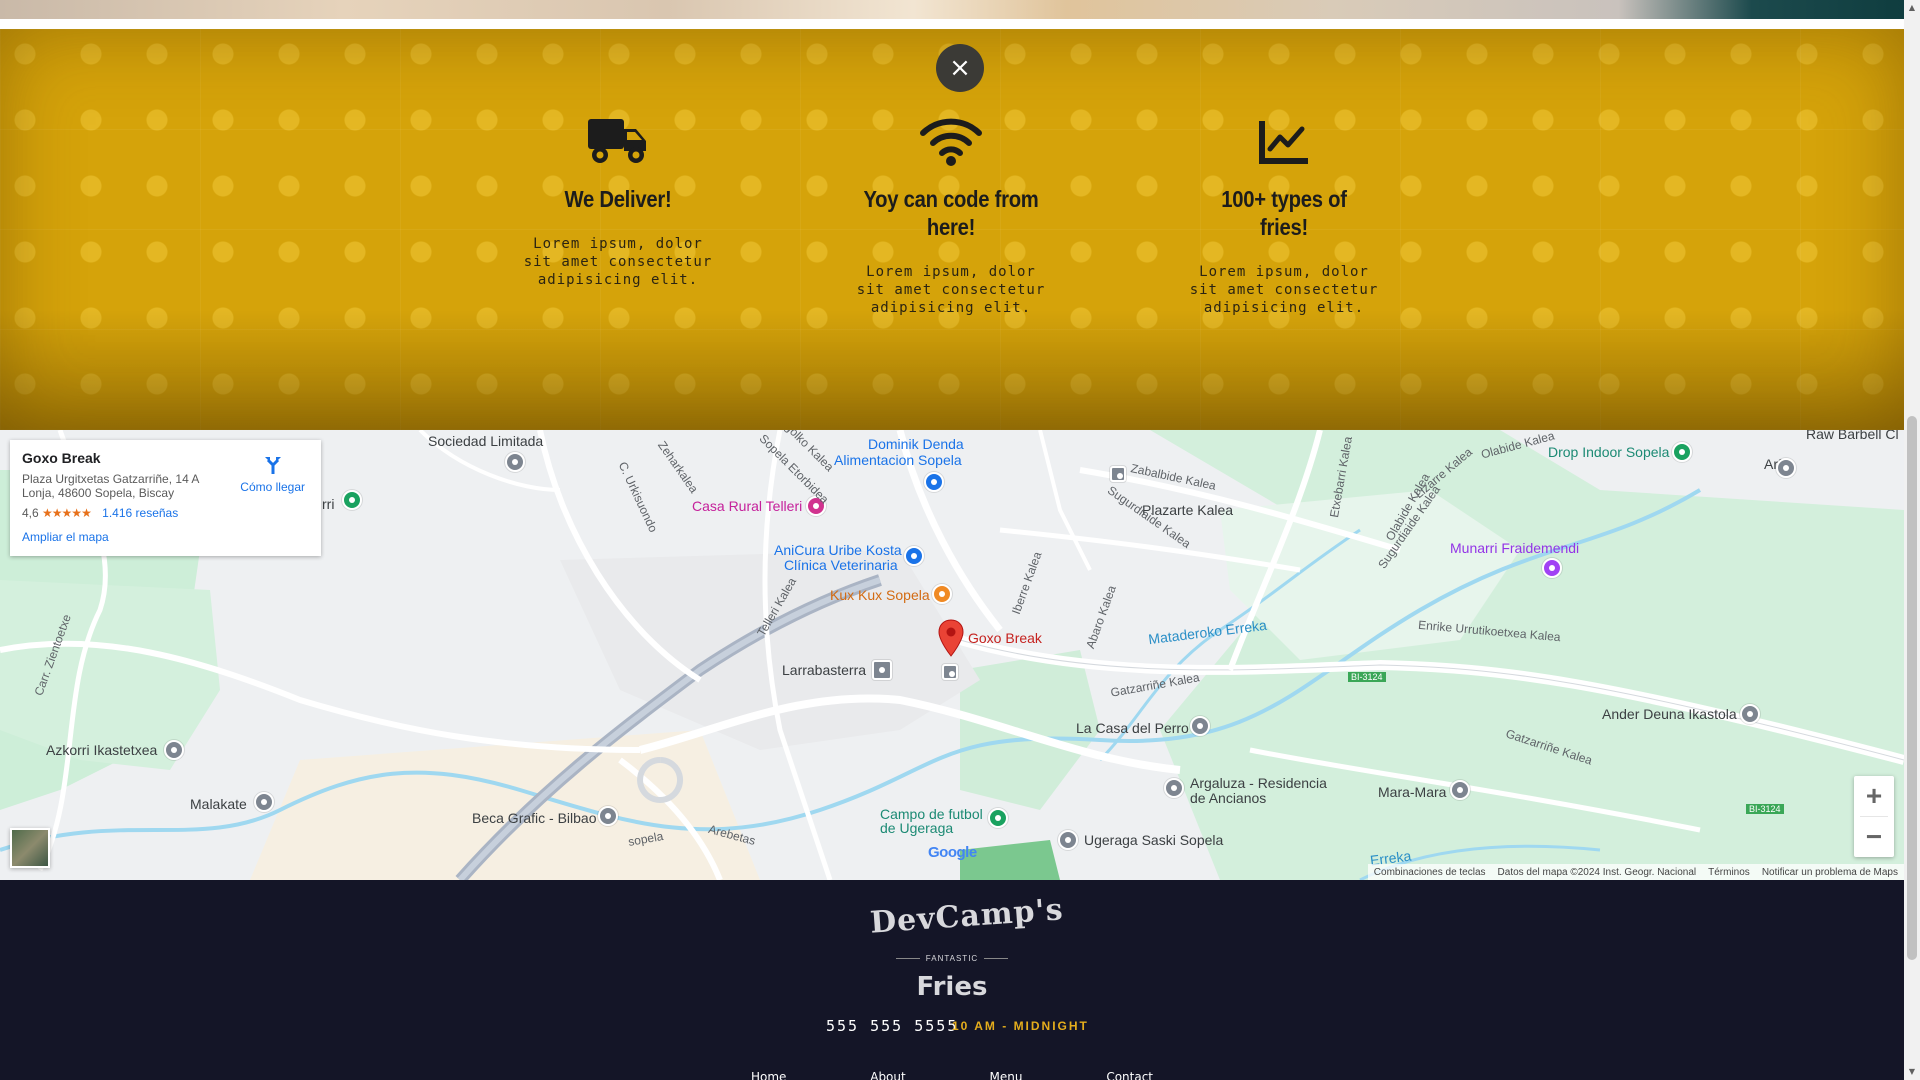  What do you see at coordinates (952, 987) in the screenshot?
I see `logo-fries: Fries` at bounding box center [952, 987].